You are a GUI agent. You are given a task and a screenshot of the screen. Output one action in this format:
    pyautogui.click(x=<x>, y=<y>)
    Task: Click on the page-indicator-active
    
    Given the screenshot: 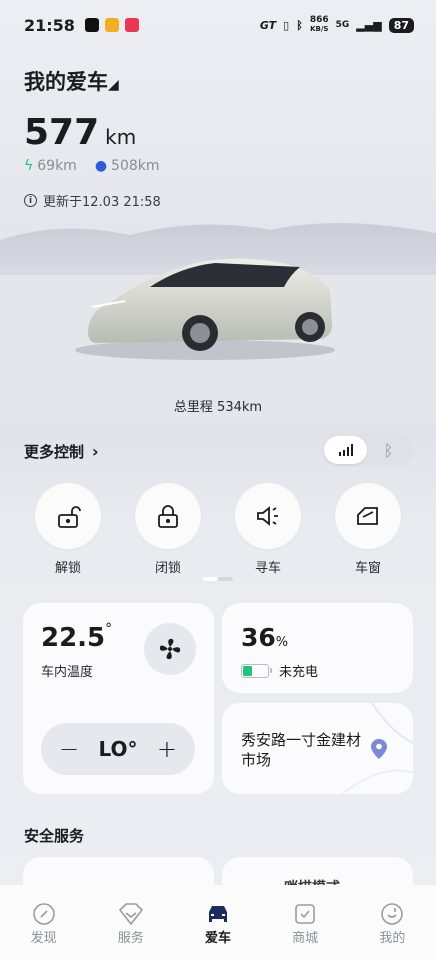 What is the action you would take?
    pyautogui.click(x=210, y=579)
    